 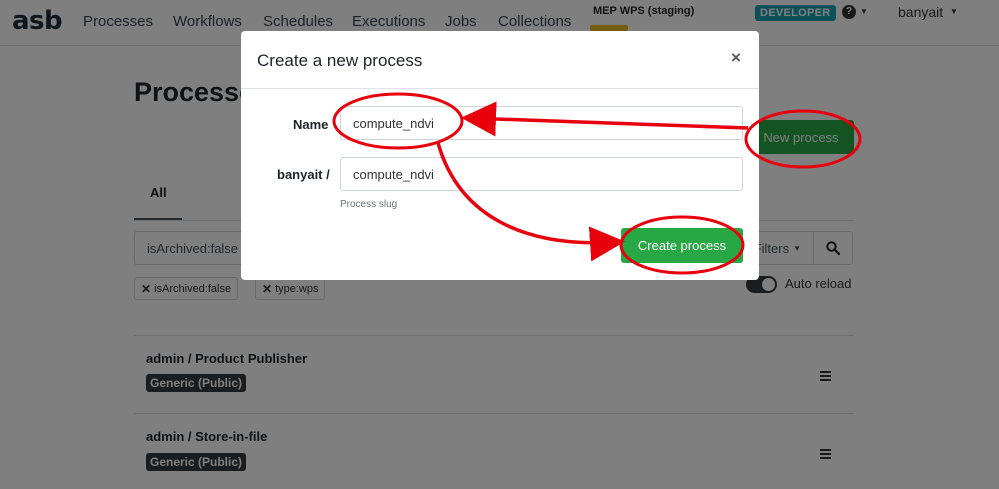 I want to click on slug-prefix-label: banyait /, so click(x=303, y=174).